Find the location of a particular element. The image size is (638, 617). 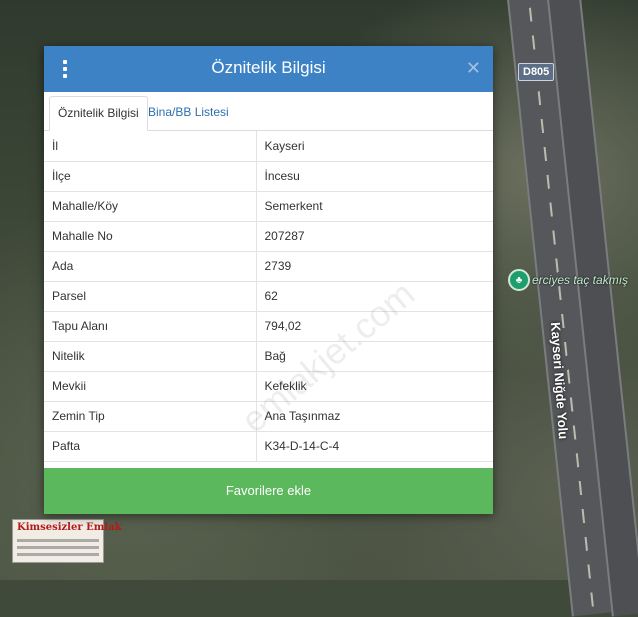

table-row: Mevkii Kefeklik is located at coordinates (268, 386).